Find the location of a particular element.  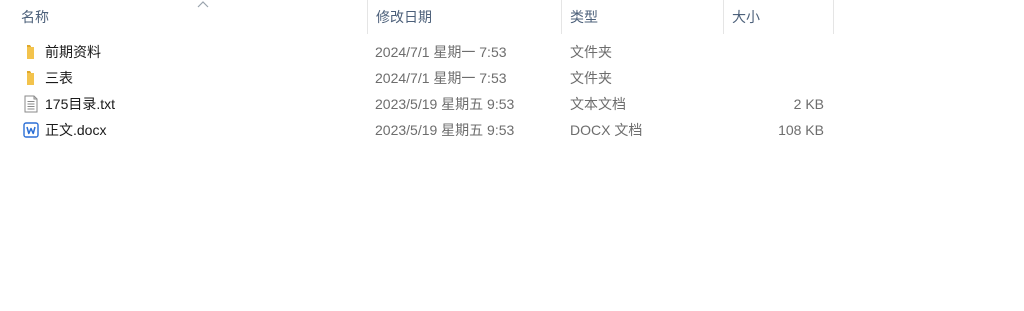

text-file-icon is located at coordinates (31, 104).